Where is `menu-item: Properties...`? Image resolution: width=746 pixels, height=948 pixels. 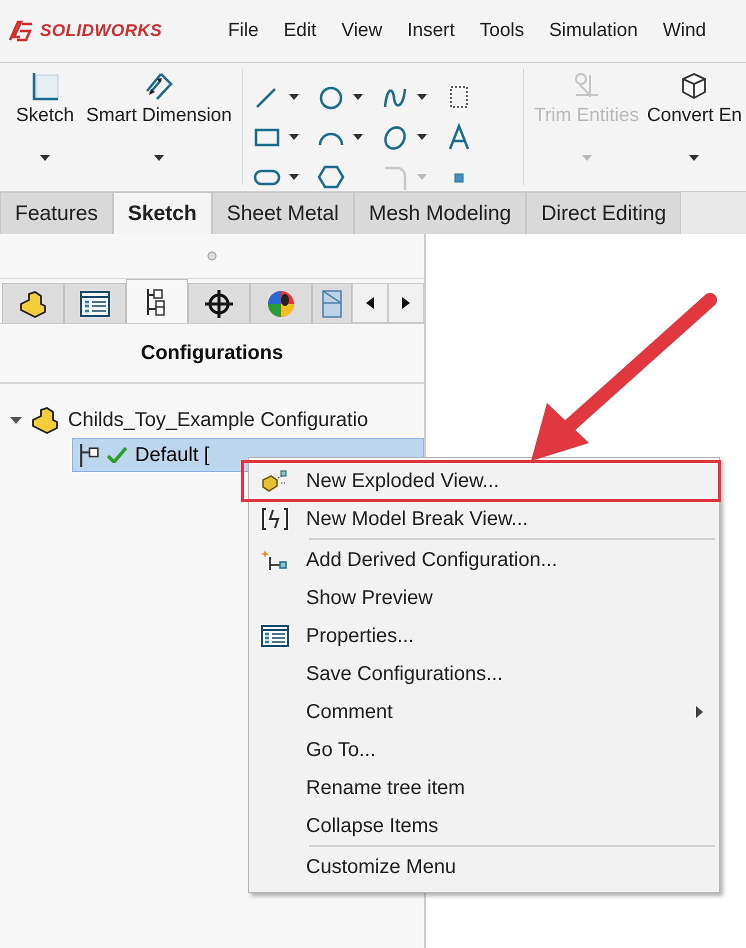
menu-item: Properties... is located at coordinates (484, 636).